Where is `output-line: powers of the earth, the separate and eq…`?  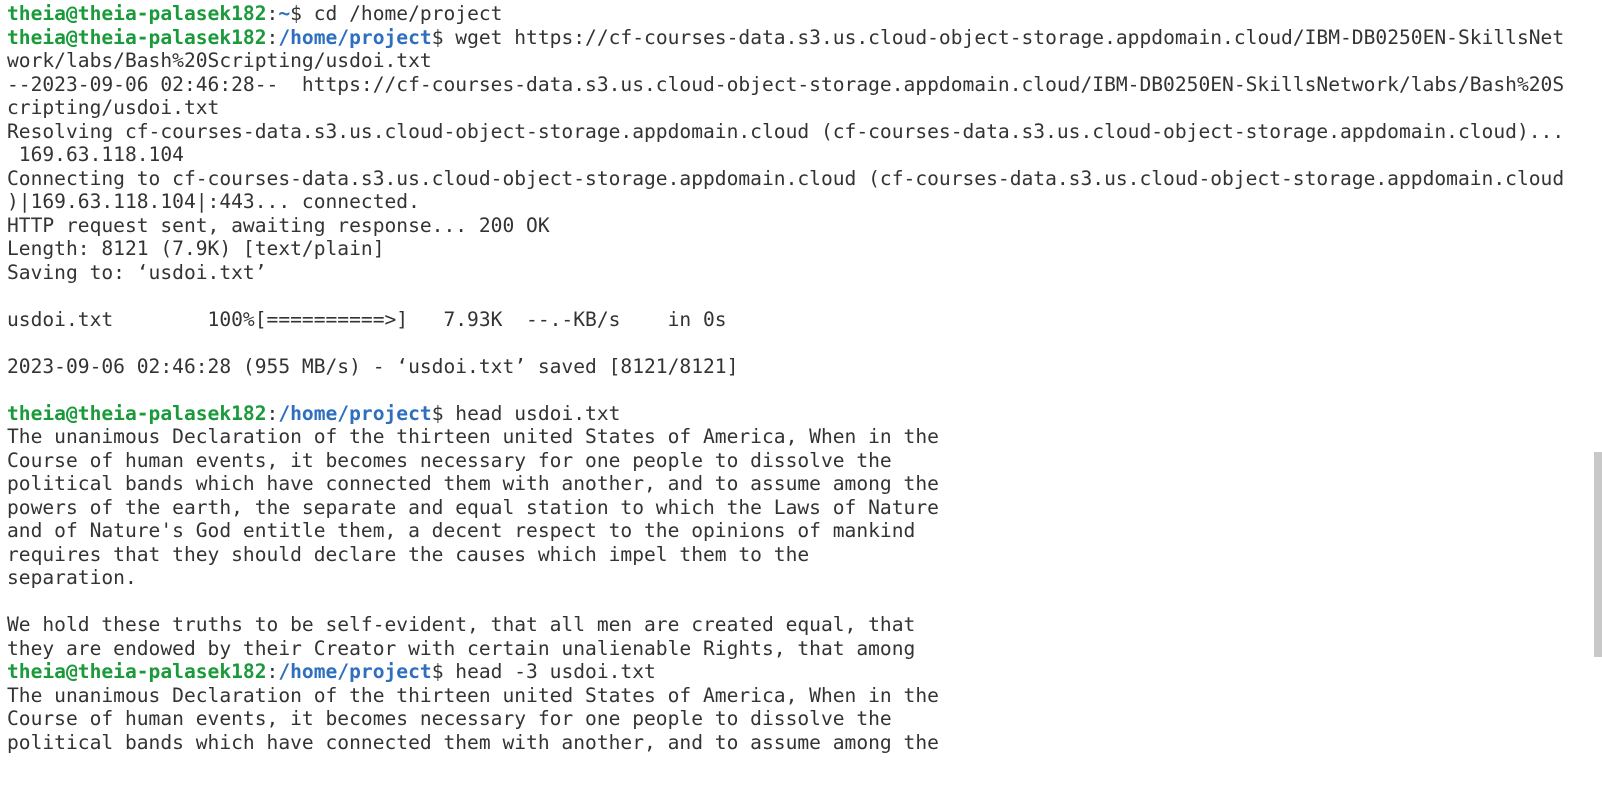 output-line: powers of the earth, the separate and eq… is located at coordinates (473, 507).